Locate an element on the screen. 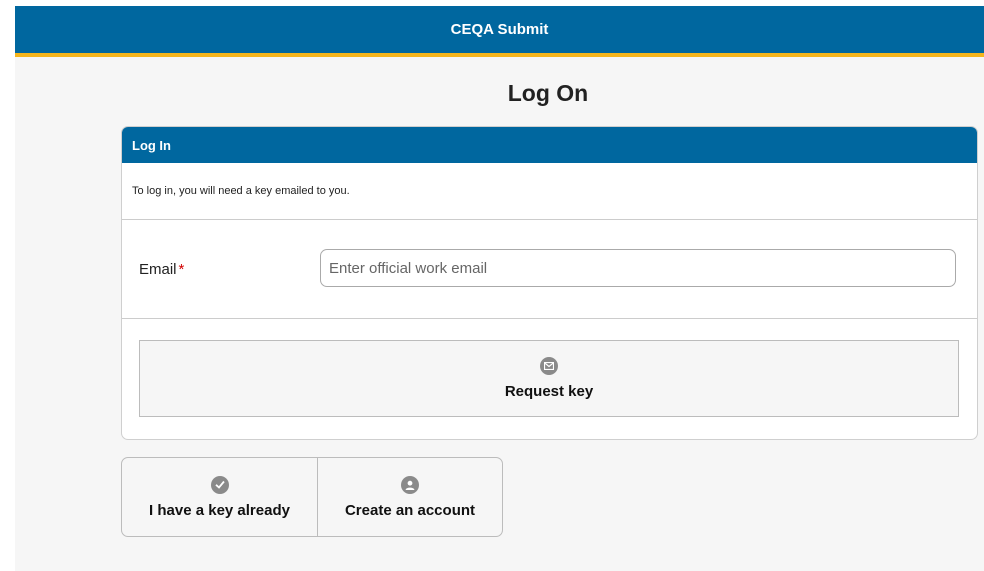  create-account-button: Create an account is located at coordinates (410, 497).